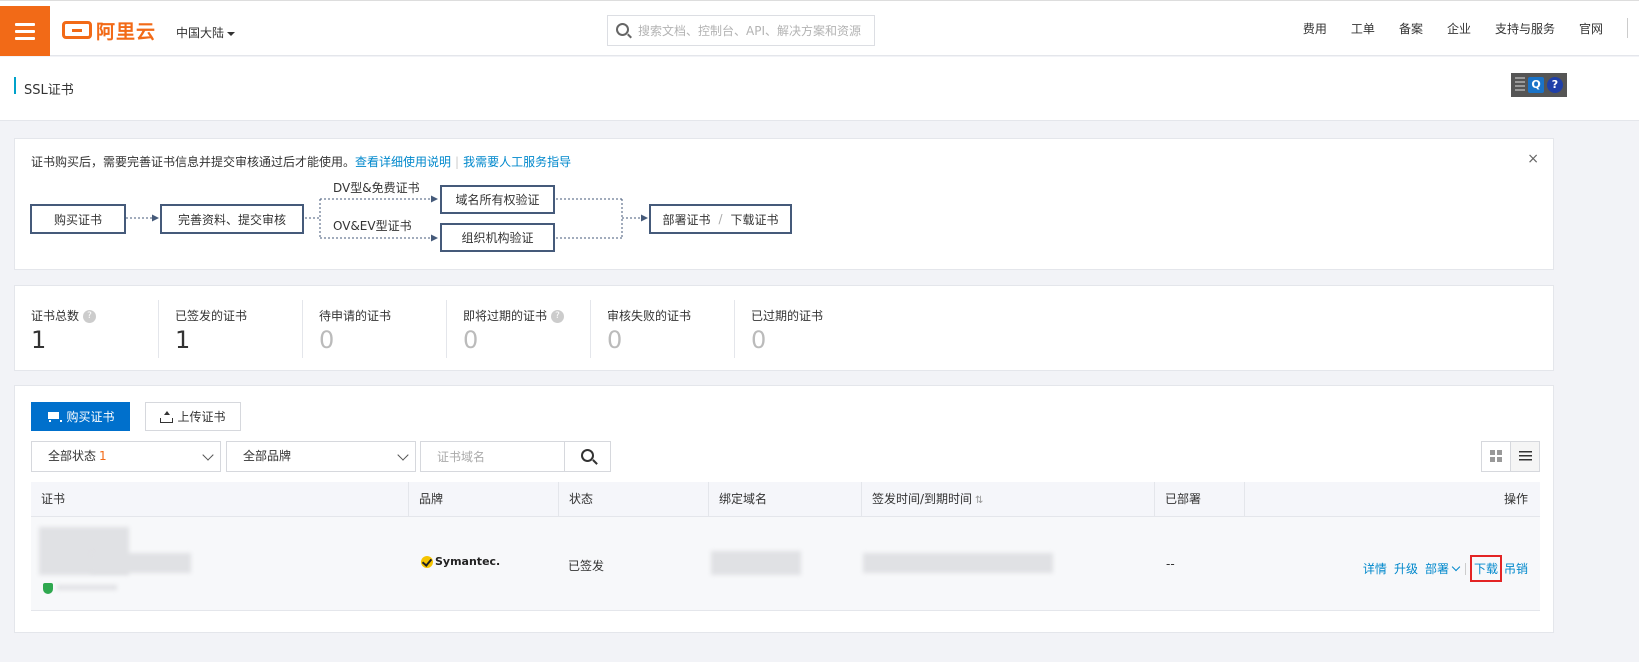  Describe the element at coordinates (1536, 85) in the screenshot. I see `q-icon: Q` at that location.